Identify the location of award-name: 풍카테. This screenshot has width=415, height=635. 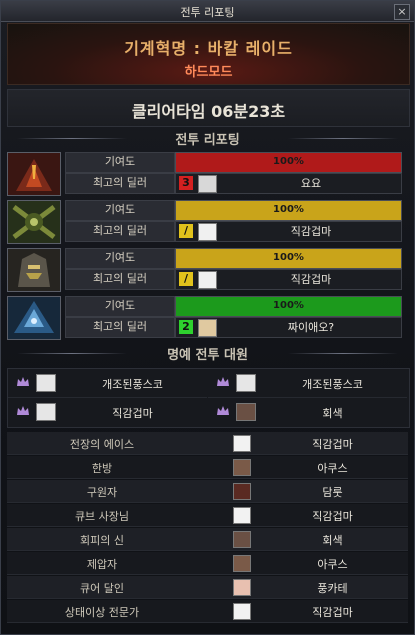
(332, 588).